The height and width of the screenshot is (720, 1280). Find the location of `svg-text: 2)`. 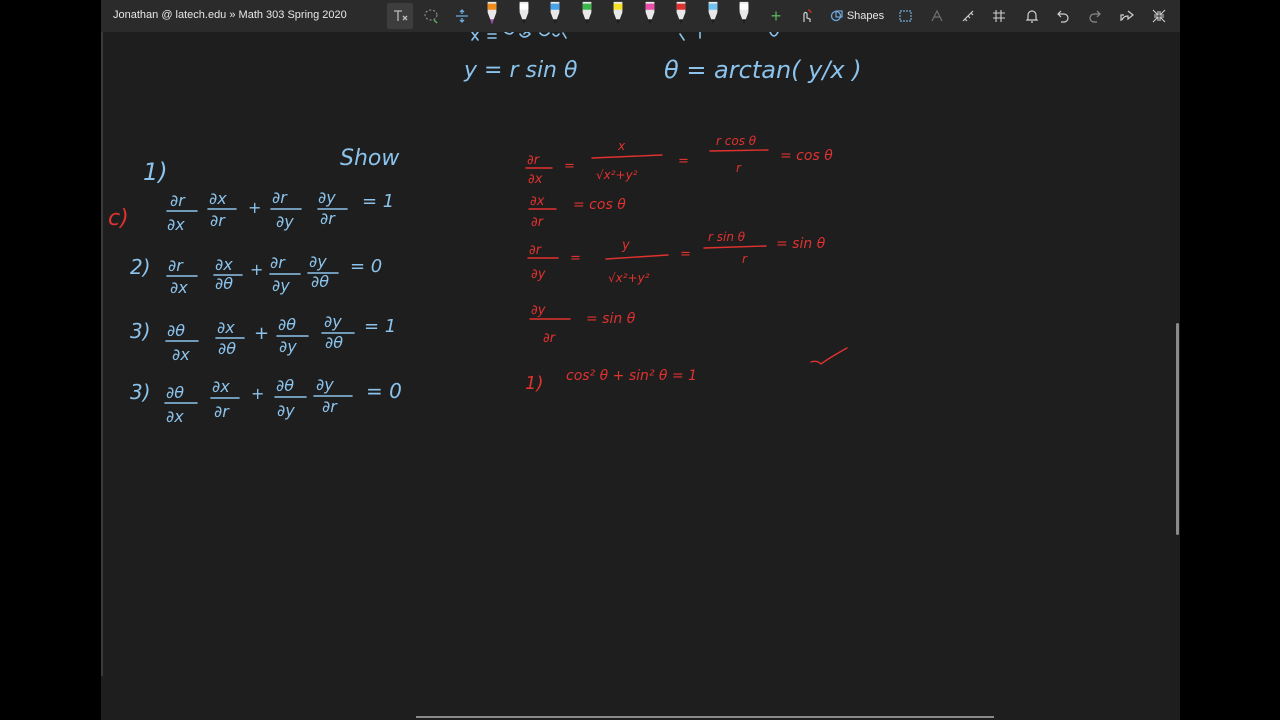

svg-text: 2) is located at coordinates (140, 267).